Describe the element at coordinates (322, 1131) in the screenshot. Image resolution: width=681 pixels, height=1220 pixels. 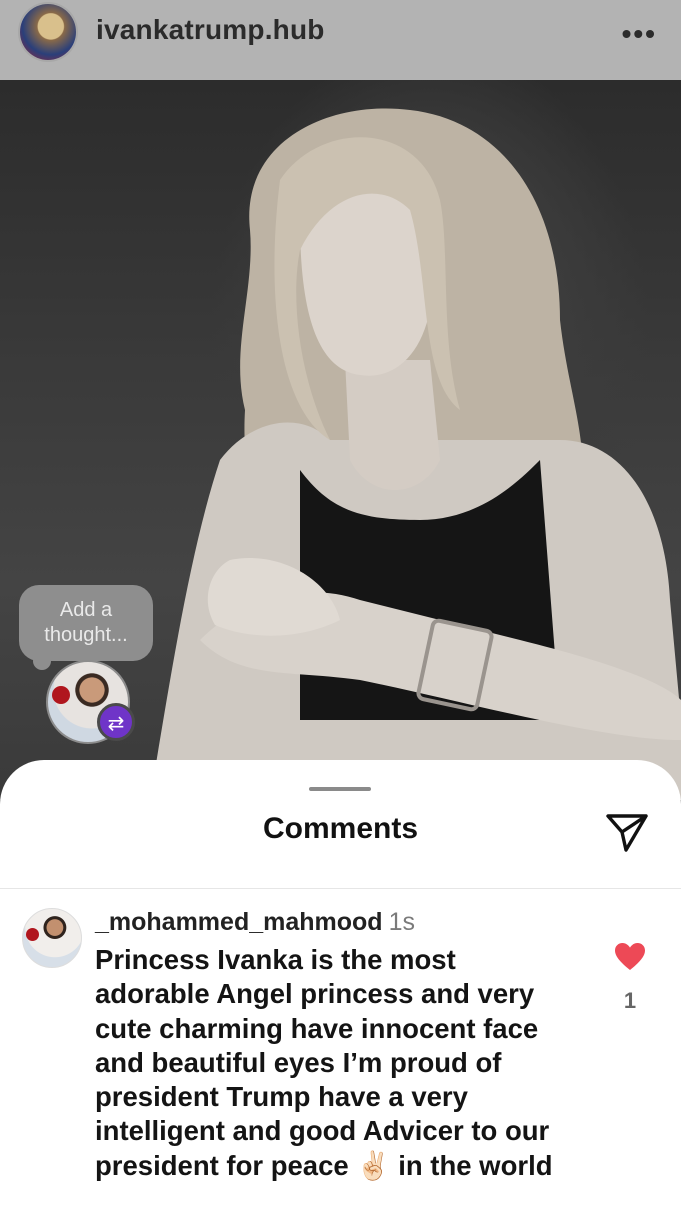
I see `comment-line: intelligent and good Advicer to our` at that location.